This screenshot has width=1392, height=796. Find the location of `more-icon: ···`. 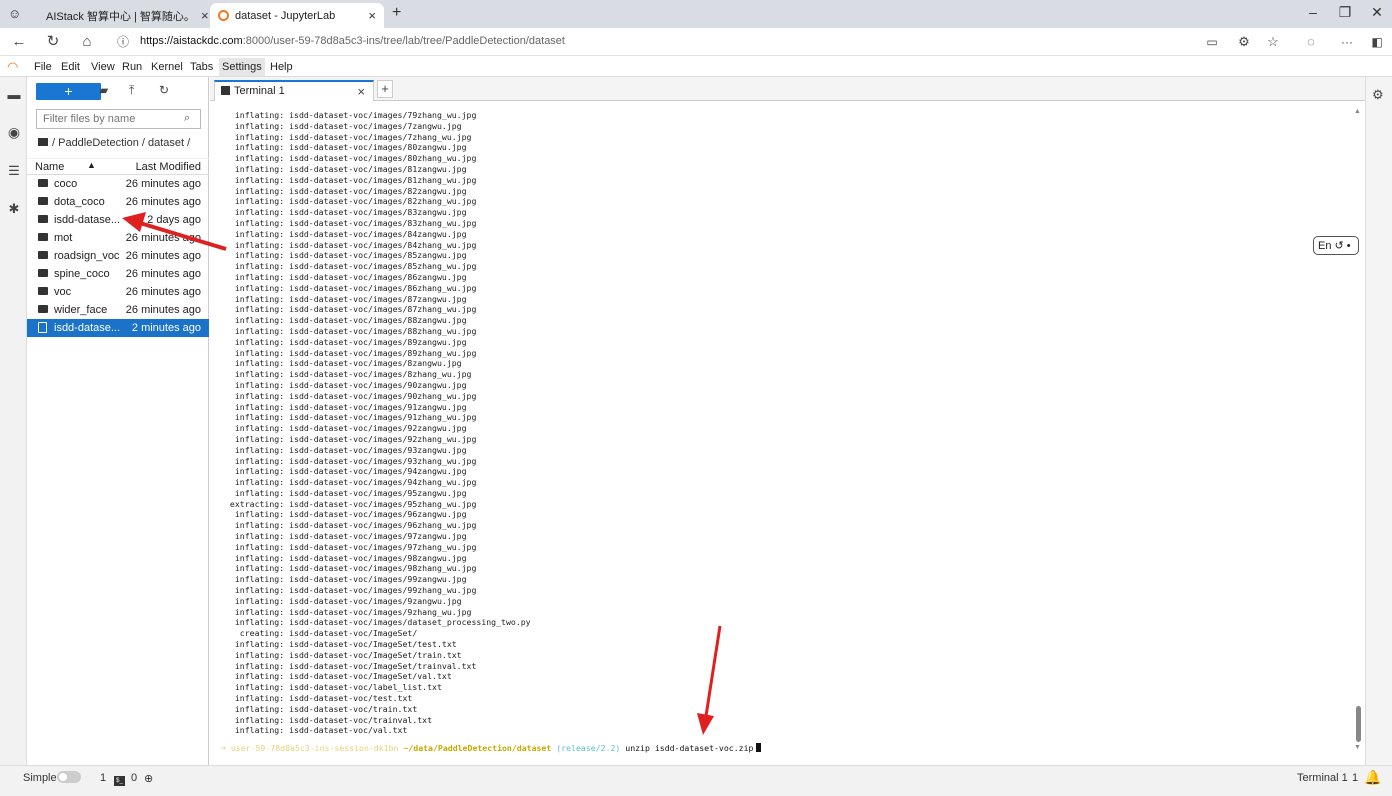

more-icon: ··· is located at coordinates (1347, 42).